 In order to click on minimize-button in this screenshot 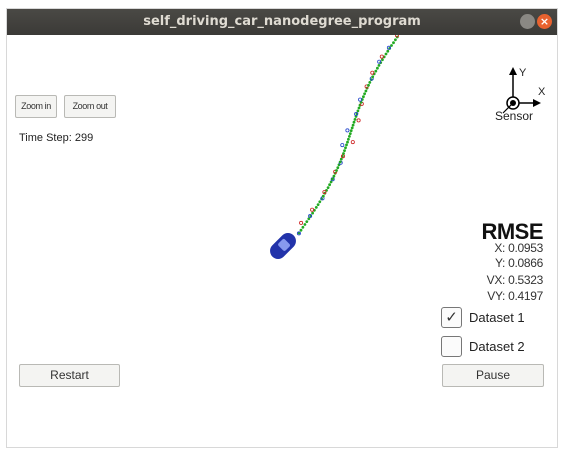, I will do `click(527, 21)`.